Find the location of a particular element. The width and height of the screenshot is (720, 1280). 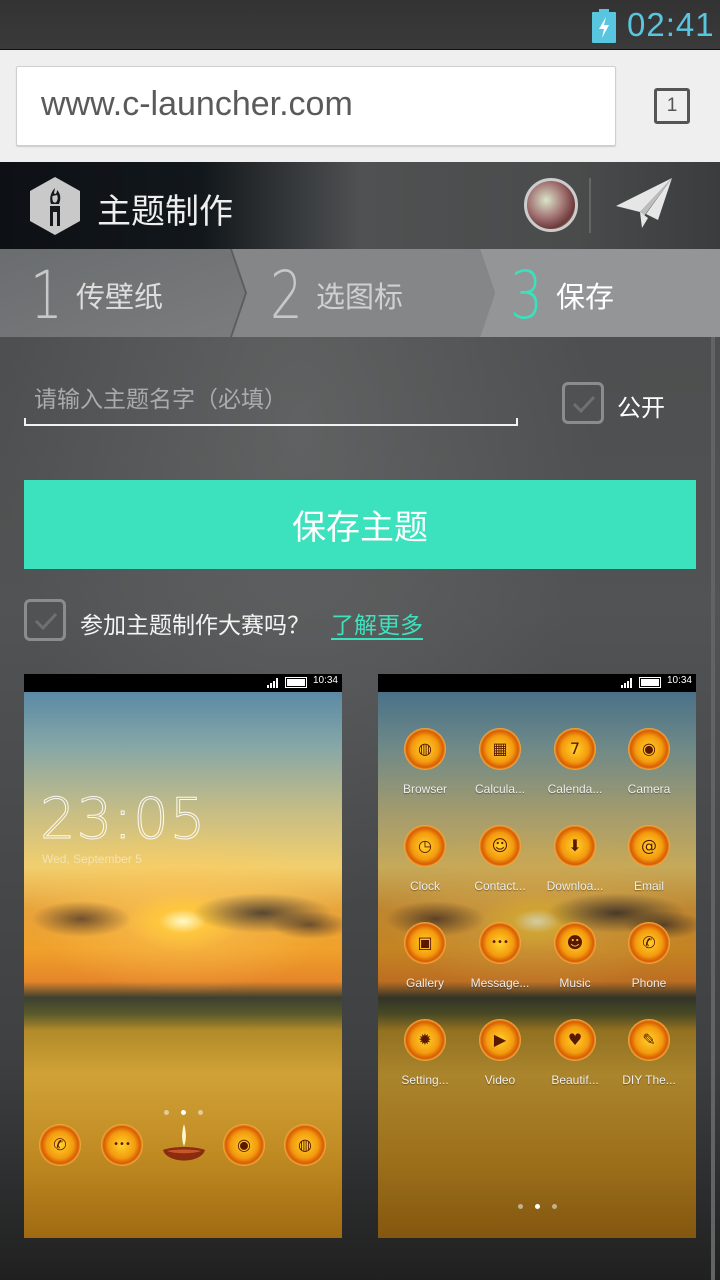

tab-switcher-button: 1 is located at coordinates (672, 106).